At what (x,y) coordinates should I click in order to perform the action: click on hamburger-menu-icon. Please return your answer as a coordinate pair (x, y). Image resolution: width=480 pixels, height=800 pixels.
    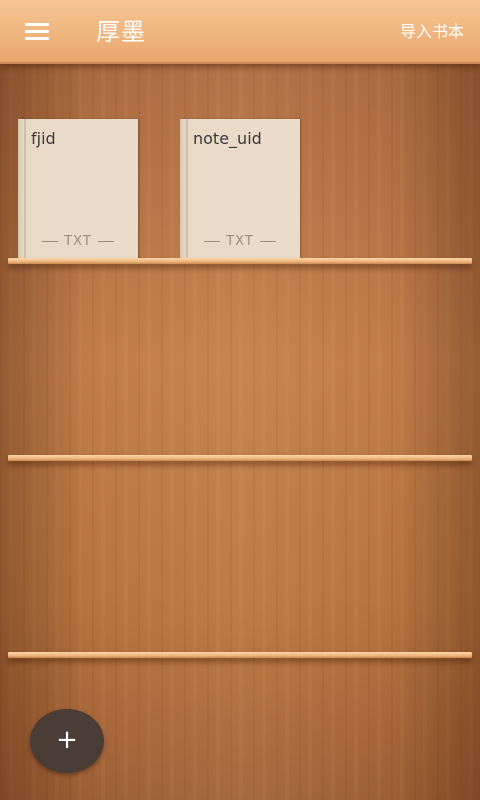
    Looking at the image, I should click on (37, 32).